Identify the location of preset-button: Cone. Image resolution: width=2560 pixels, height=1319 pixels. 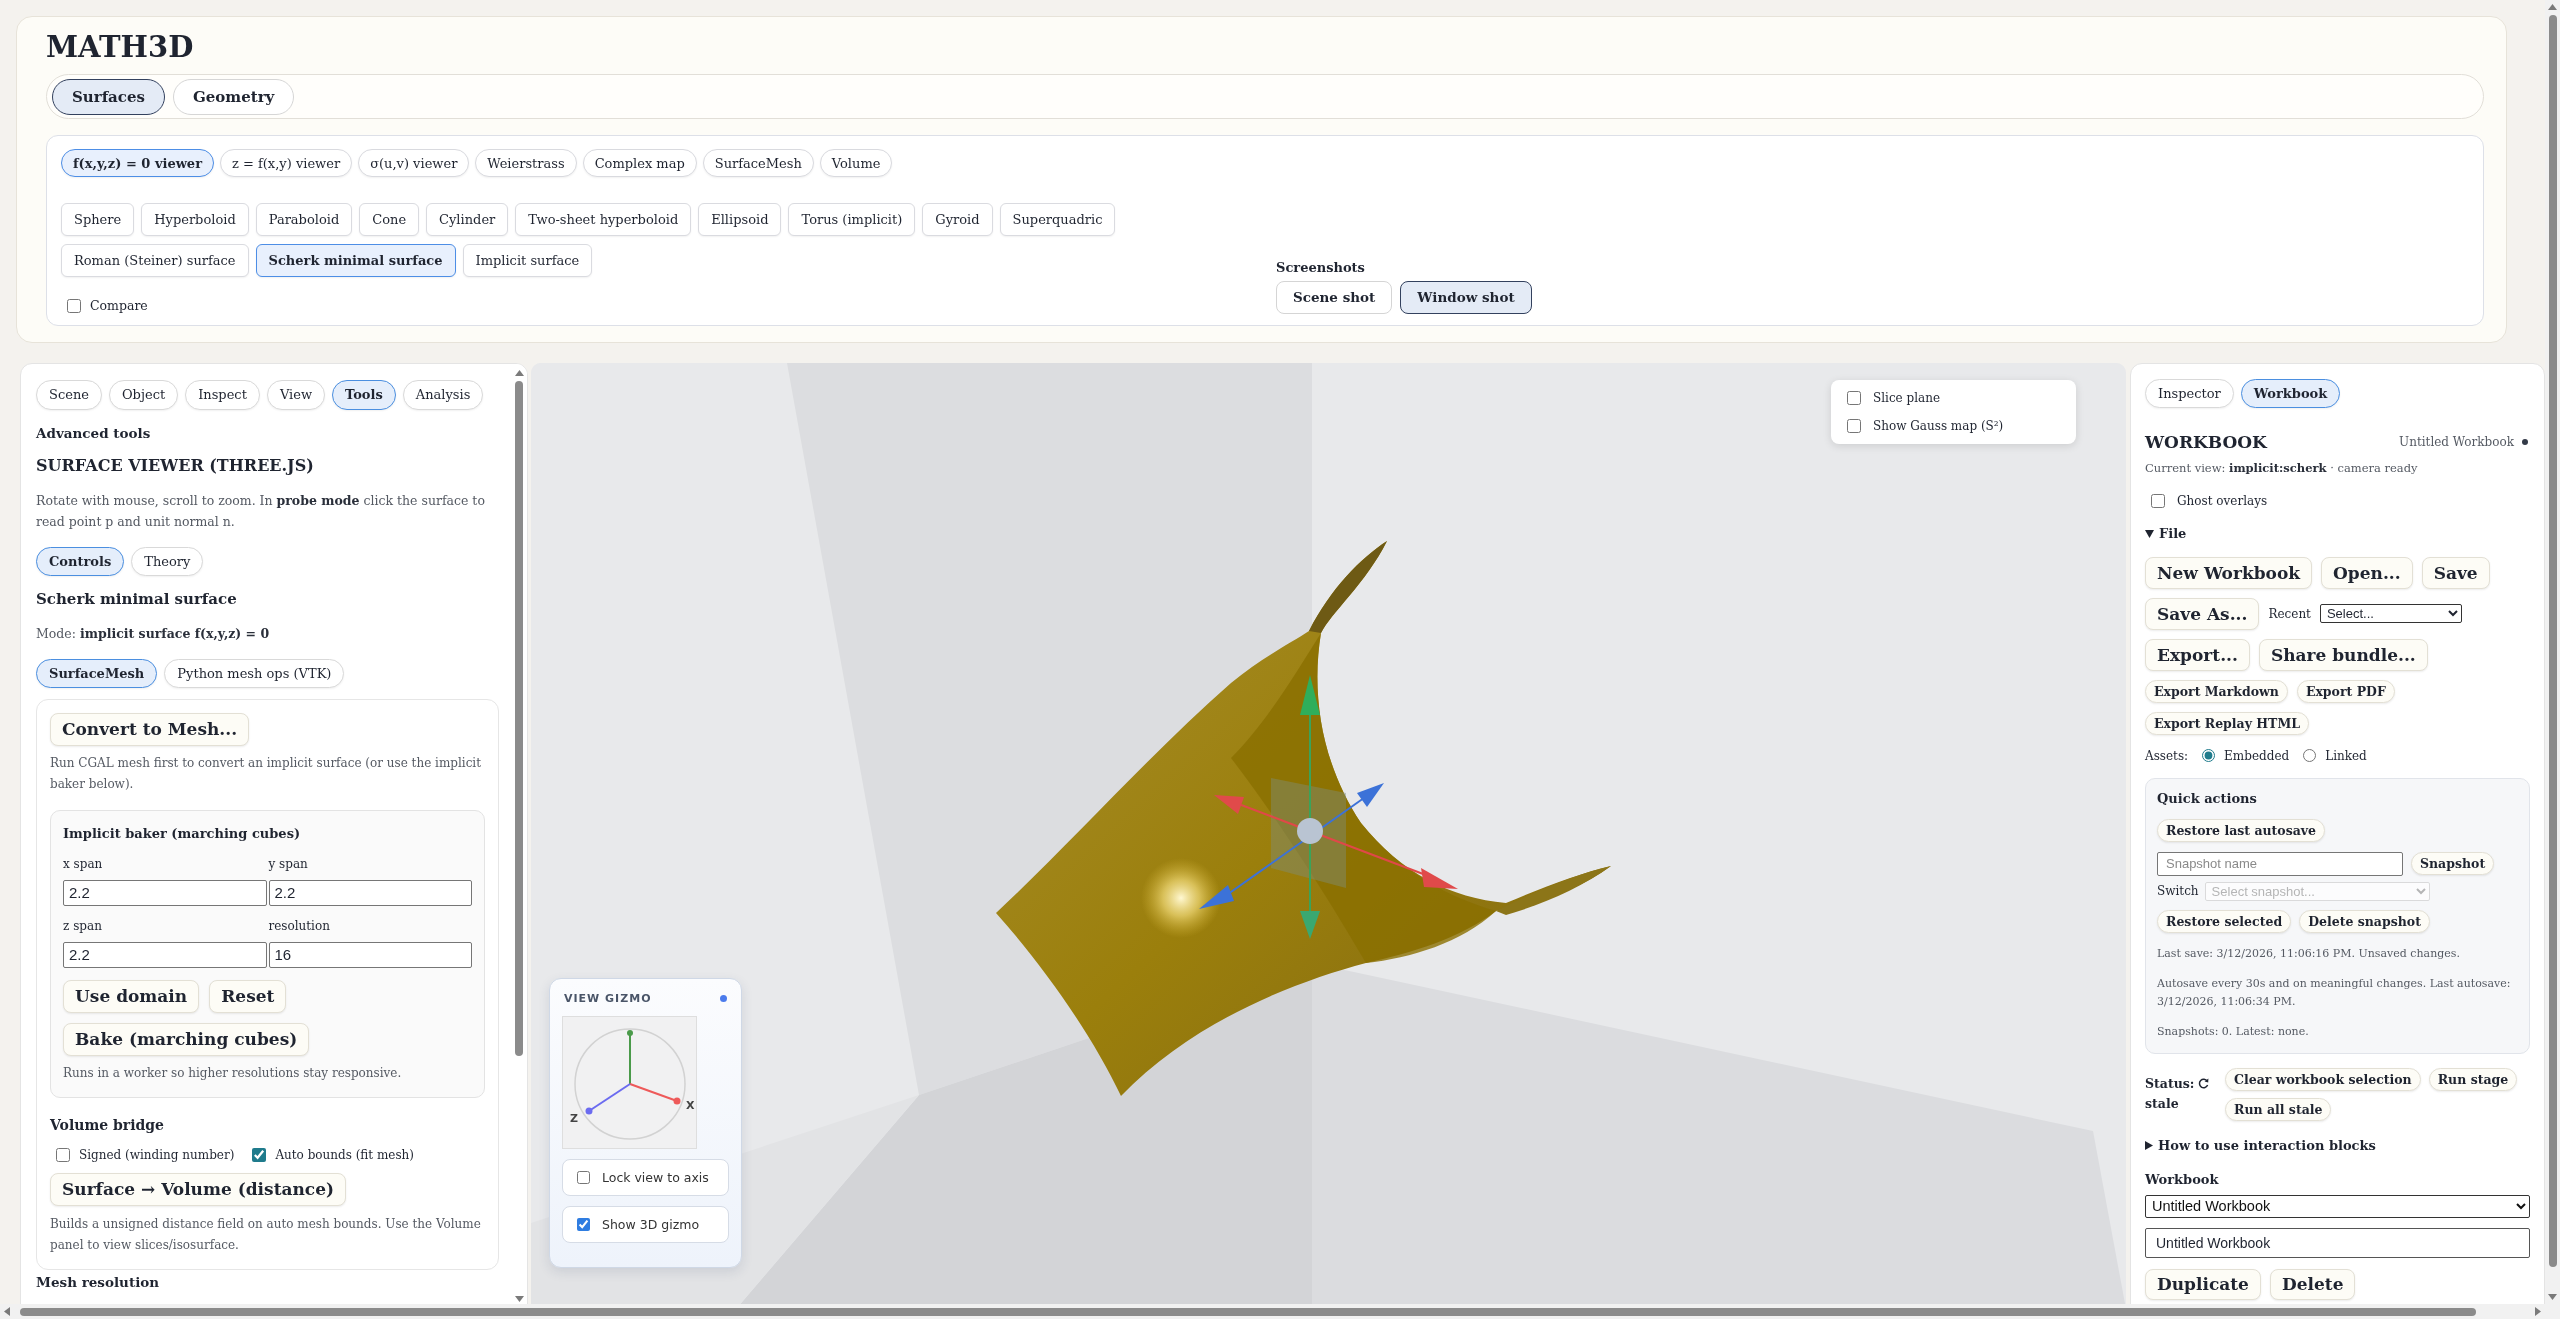
(389, 219).